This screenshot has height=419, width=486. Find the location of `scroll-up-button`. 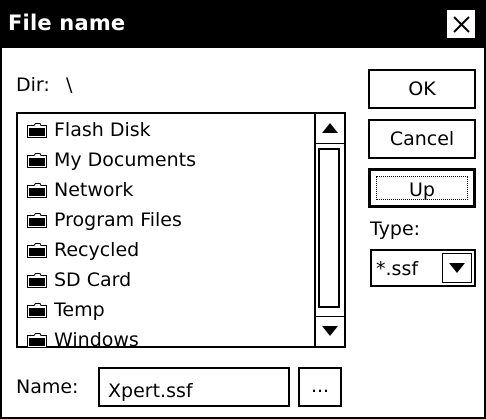

scroll-up-button is located at coordinates (330, 129).